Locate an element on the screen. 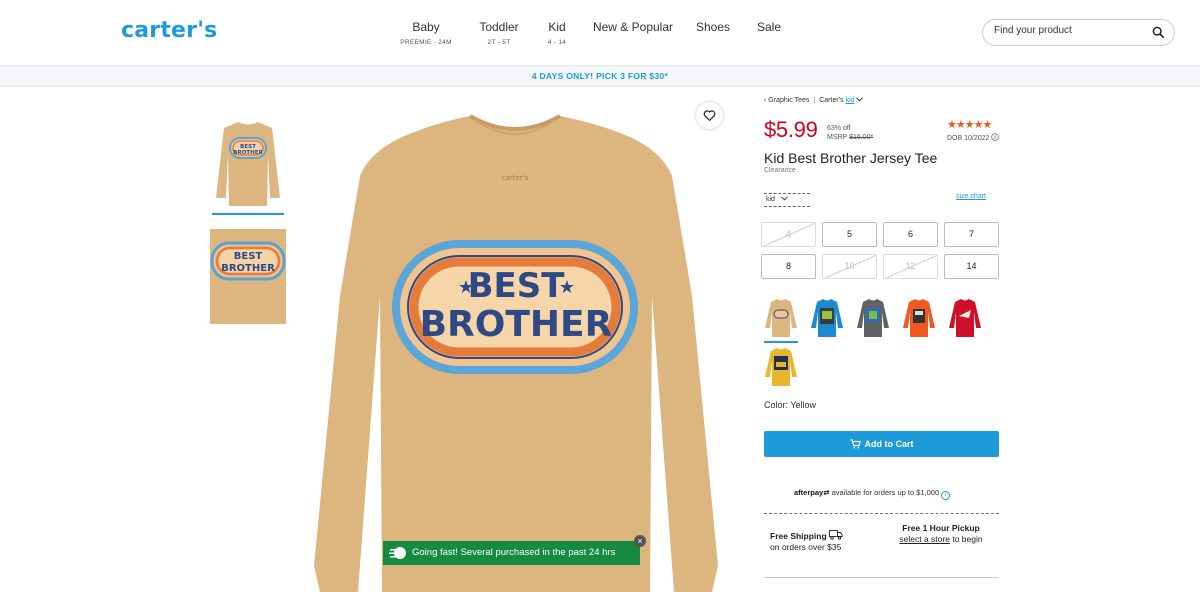 This screenshot has width=1200, height=592. size-option: 4 is located at coordinates (788, 234).